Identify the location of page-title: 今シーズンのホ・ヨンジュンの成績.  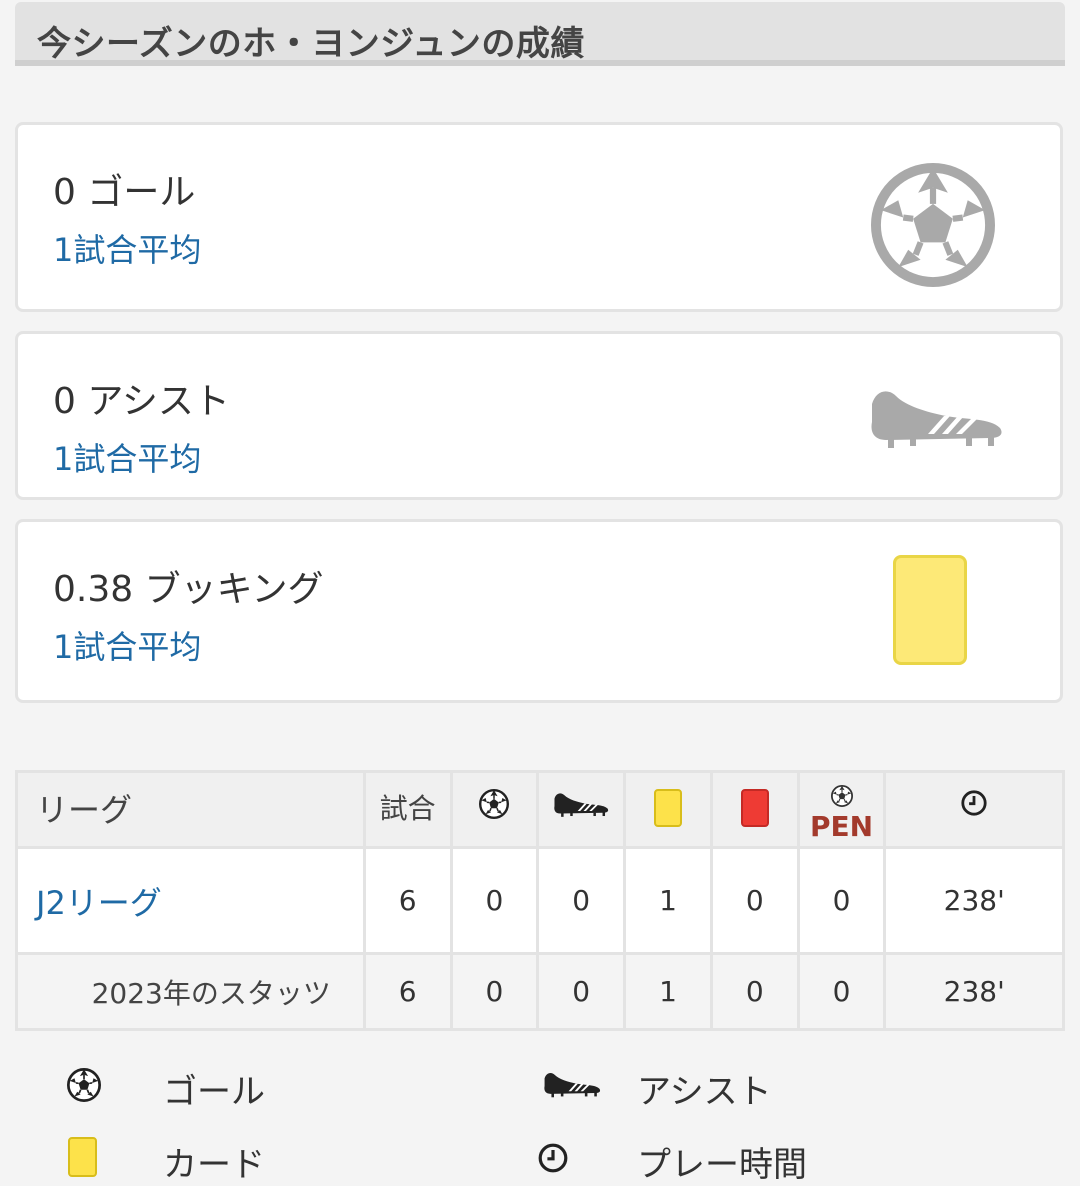
(311, 44).